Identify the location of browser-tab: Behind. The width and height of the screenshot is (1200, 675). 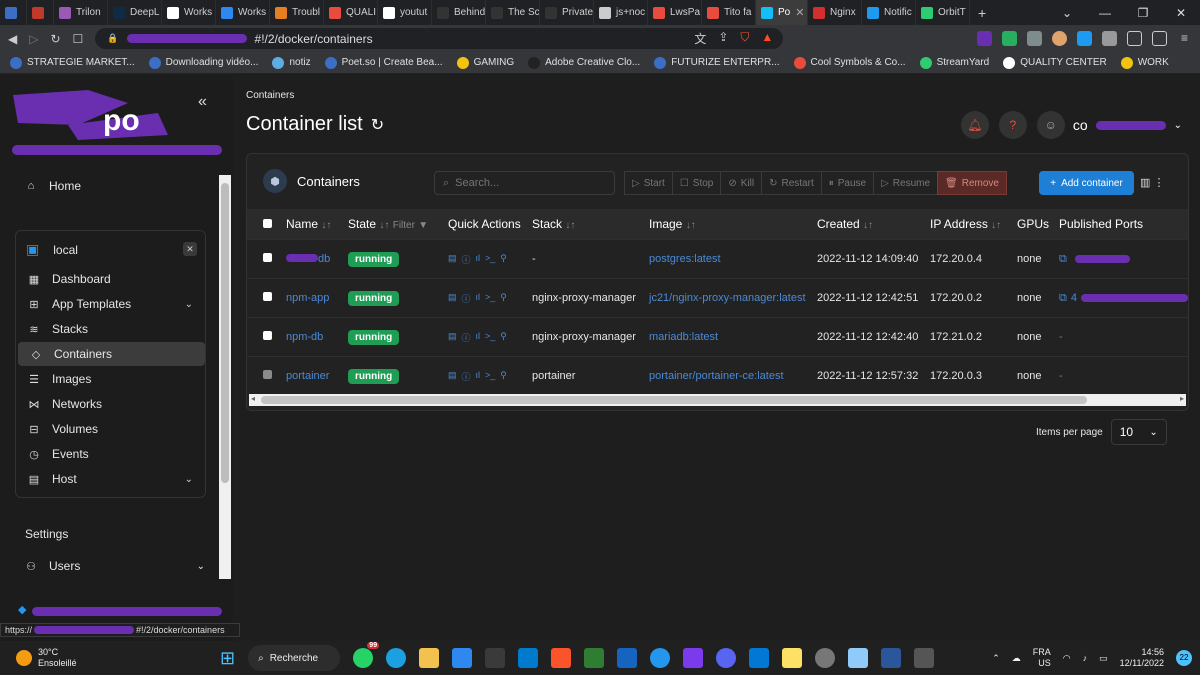
(459, 12).